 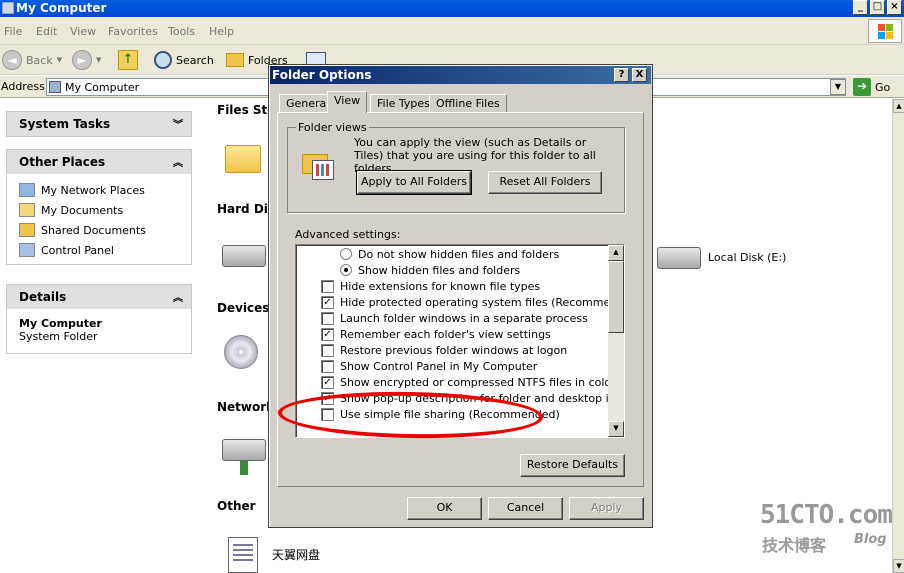 What do you see at coordinates (838, 87) in the screenshot?
I see `address-dropdown-icon: ▼` at bounding box center [838, 87].